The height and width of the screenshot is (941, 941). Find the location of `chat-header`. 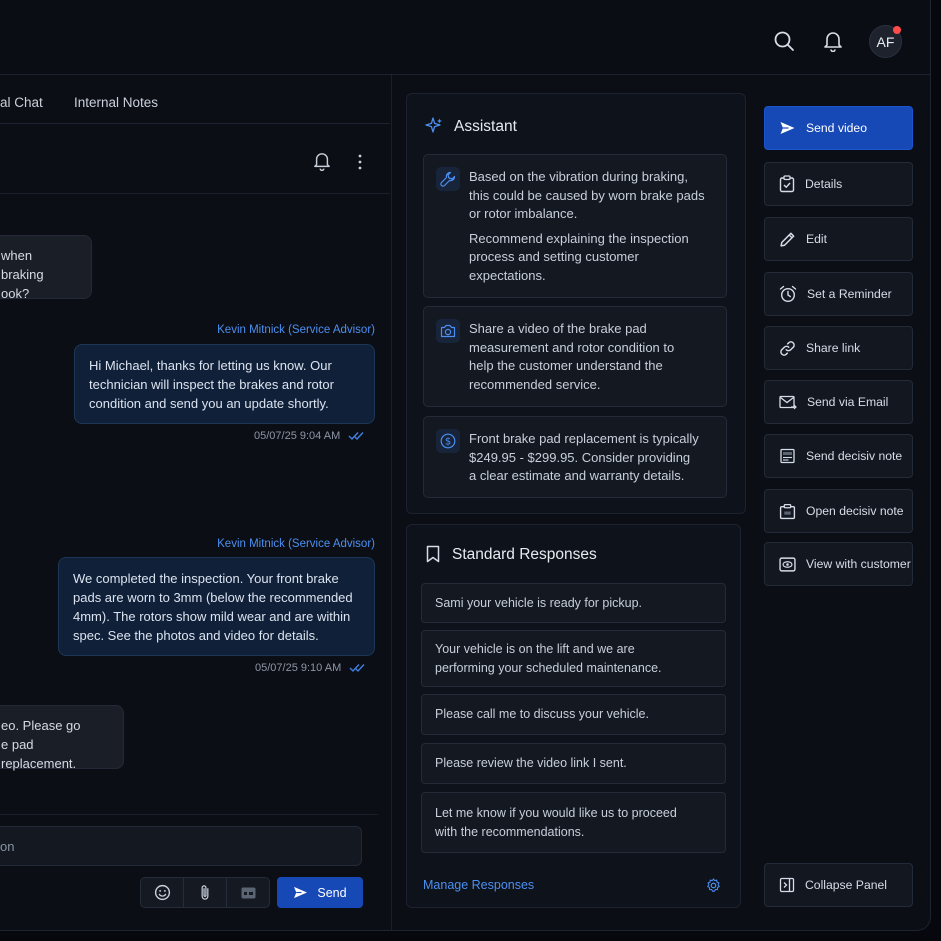

chat-header is located at coordinates (195, 159).